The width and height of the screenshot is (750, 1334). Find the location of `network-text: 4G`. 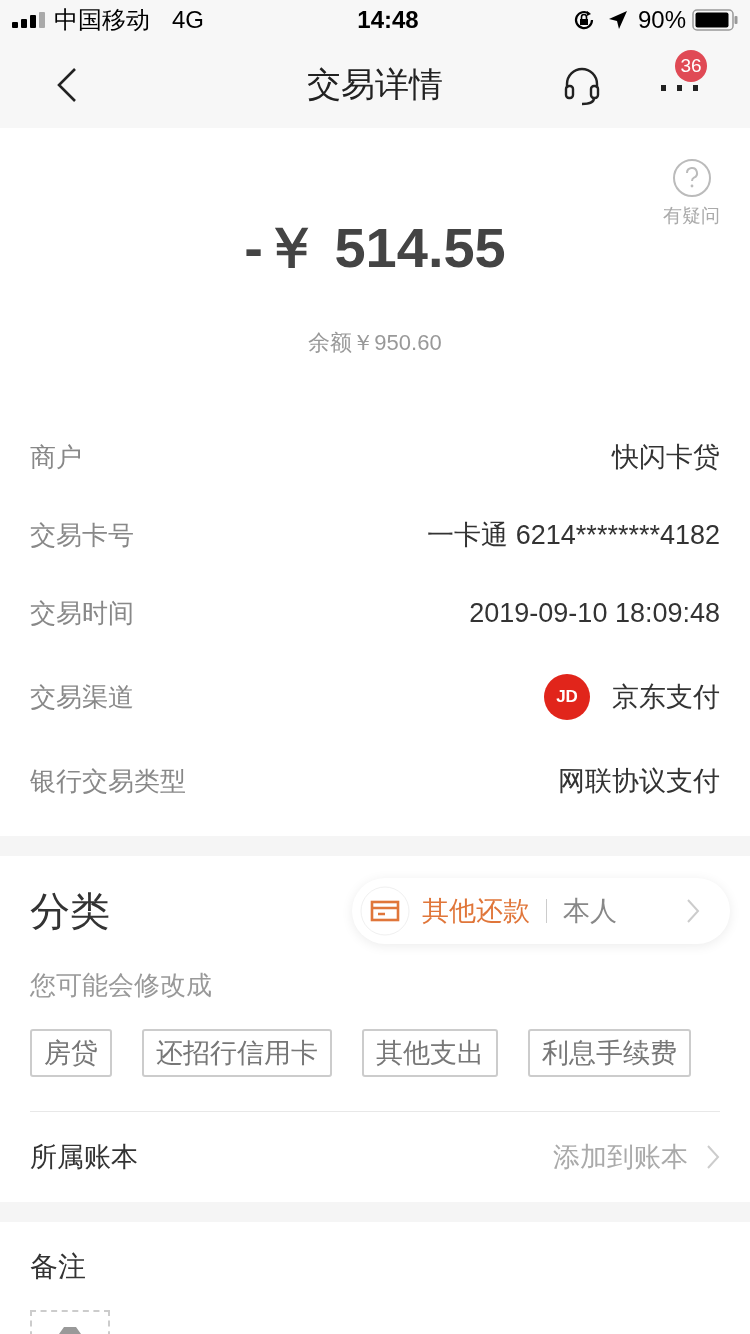

network-text: 4G is located at coordinates (188, 20).